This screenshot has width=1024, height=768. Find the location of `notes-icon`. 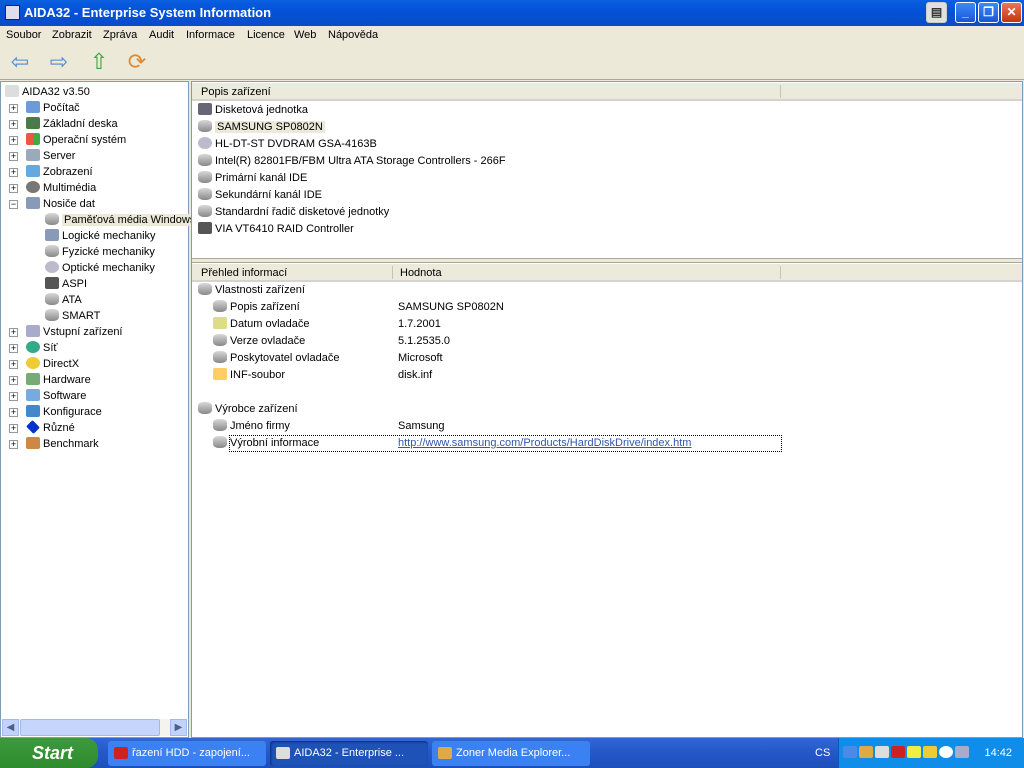

notes-icon is located at coordinates (930, 752).